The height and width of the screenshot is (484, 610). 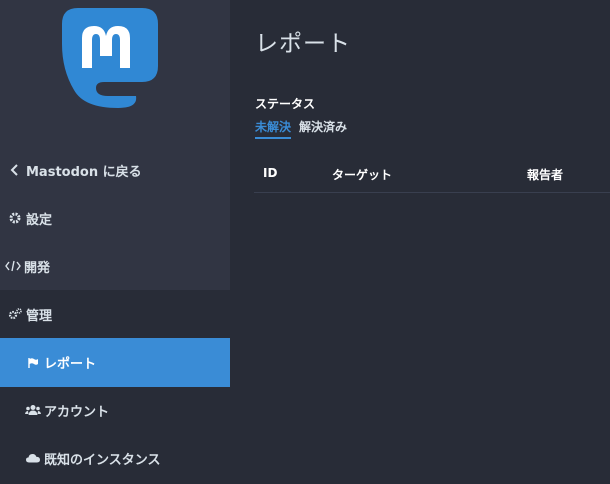 I want to click on filter-tabs: 未解決 解決済み, so click(x=301, y=128).